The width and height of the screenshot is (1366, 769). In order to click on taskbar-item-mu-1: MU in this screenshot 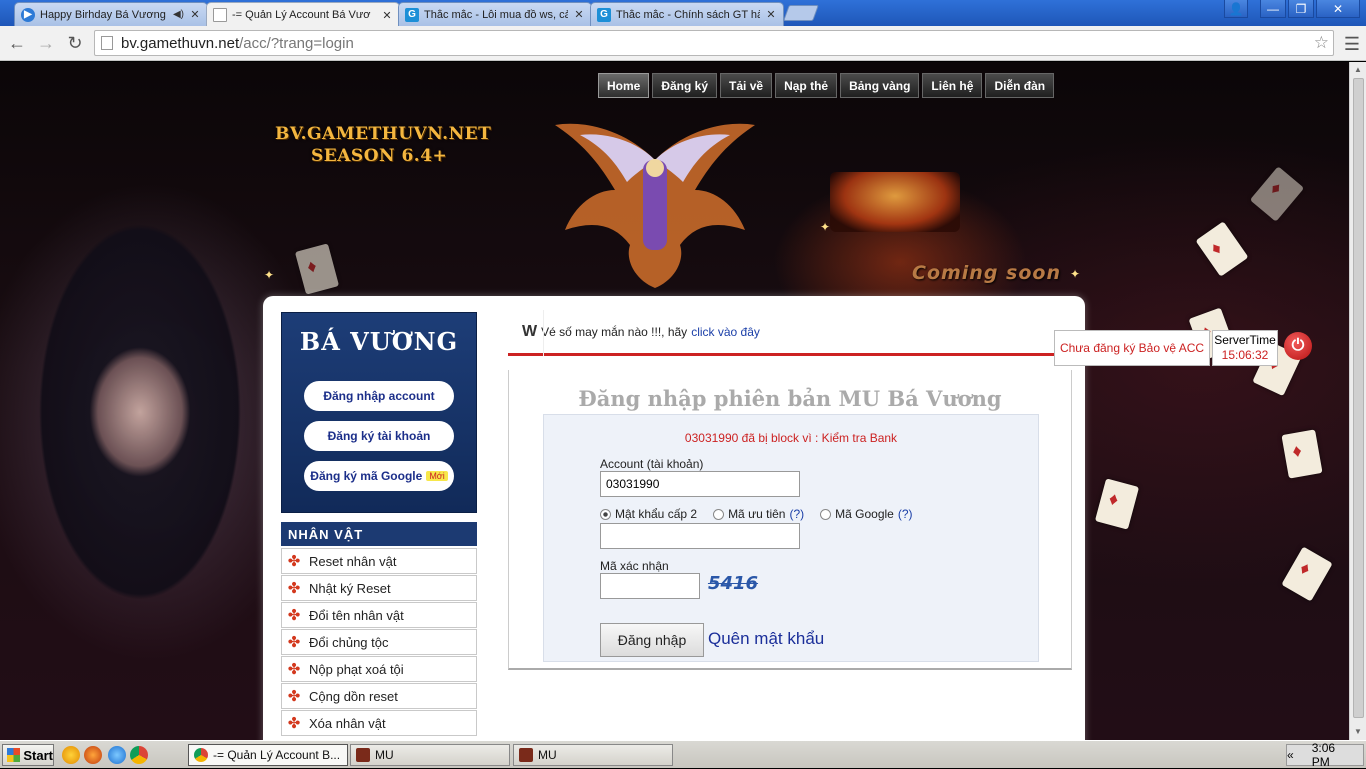, I will do `click(430, 755)`.